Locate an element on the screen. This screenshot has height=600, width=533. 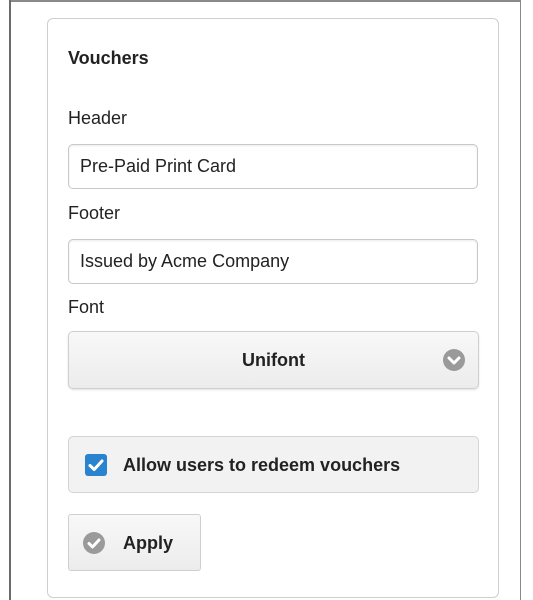
font-select-value: Unifont is located at coordinates (273, 360).